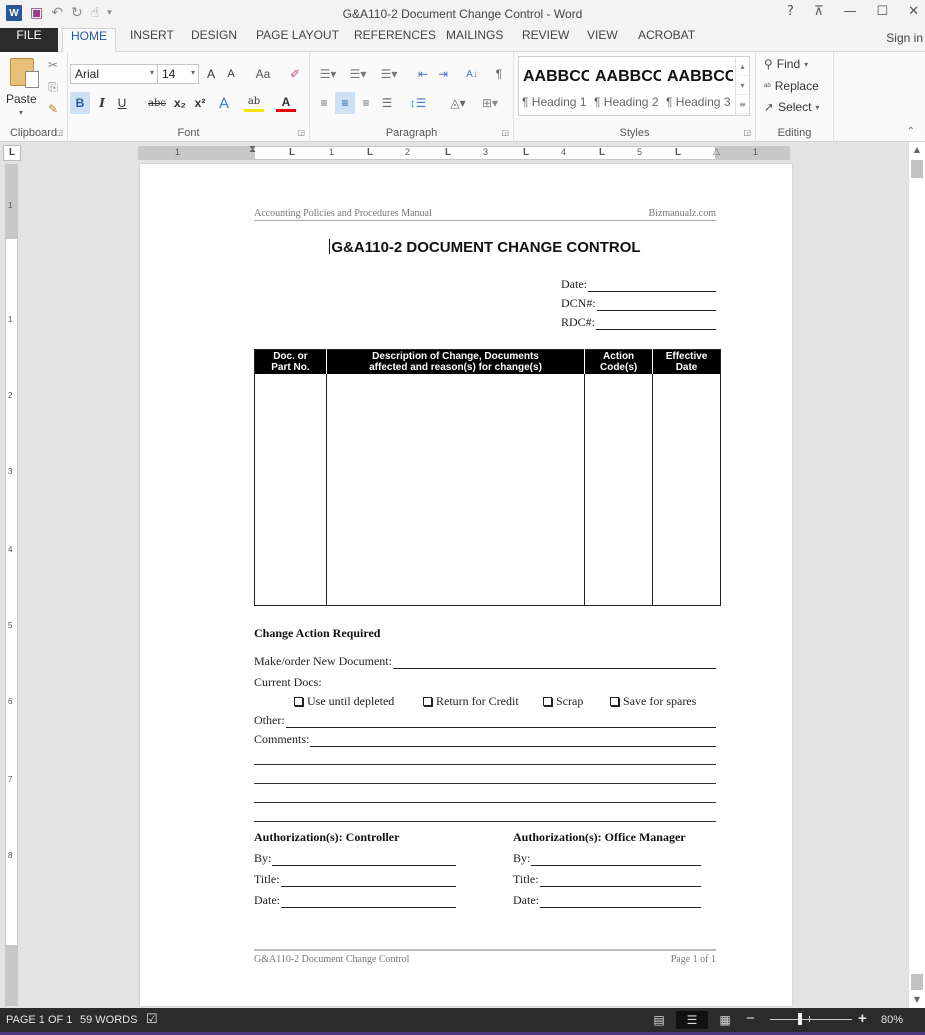 This screenshot has width=925, height=1035. What do you see at coordinates (472, 74) in the screenshot?
I see `sort-button: A↓` at bounding box center [472, 74].